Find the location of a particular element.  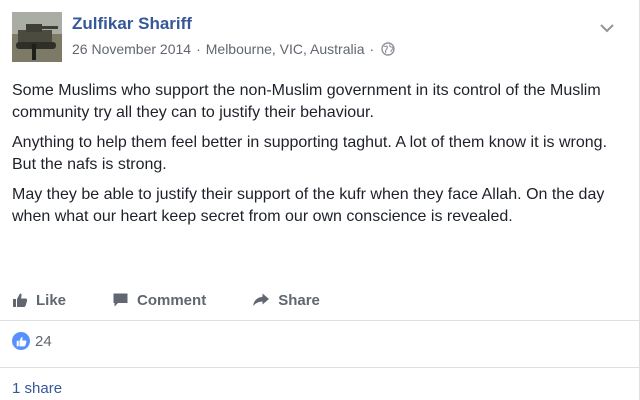

comment-button: Comment is located at coordinates (159, 300).